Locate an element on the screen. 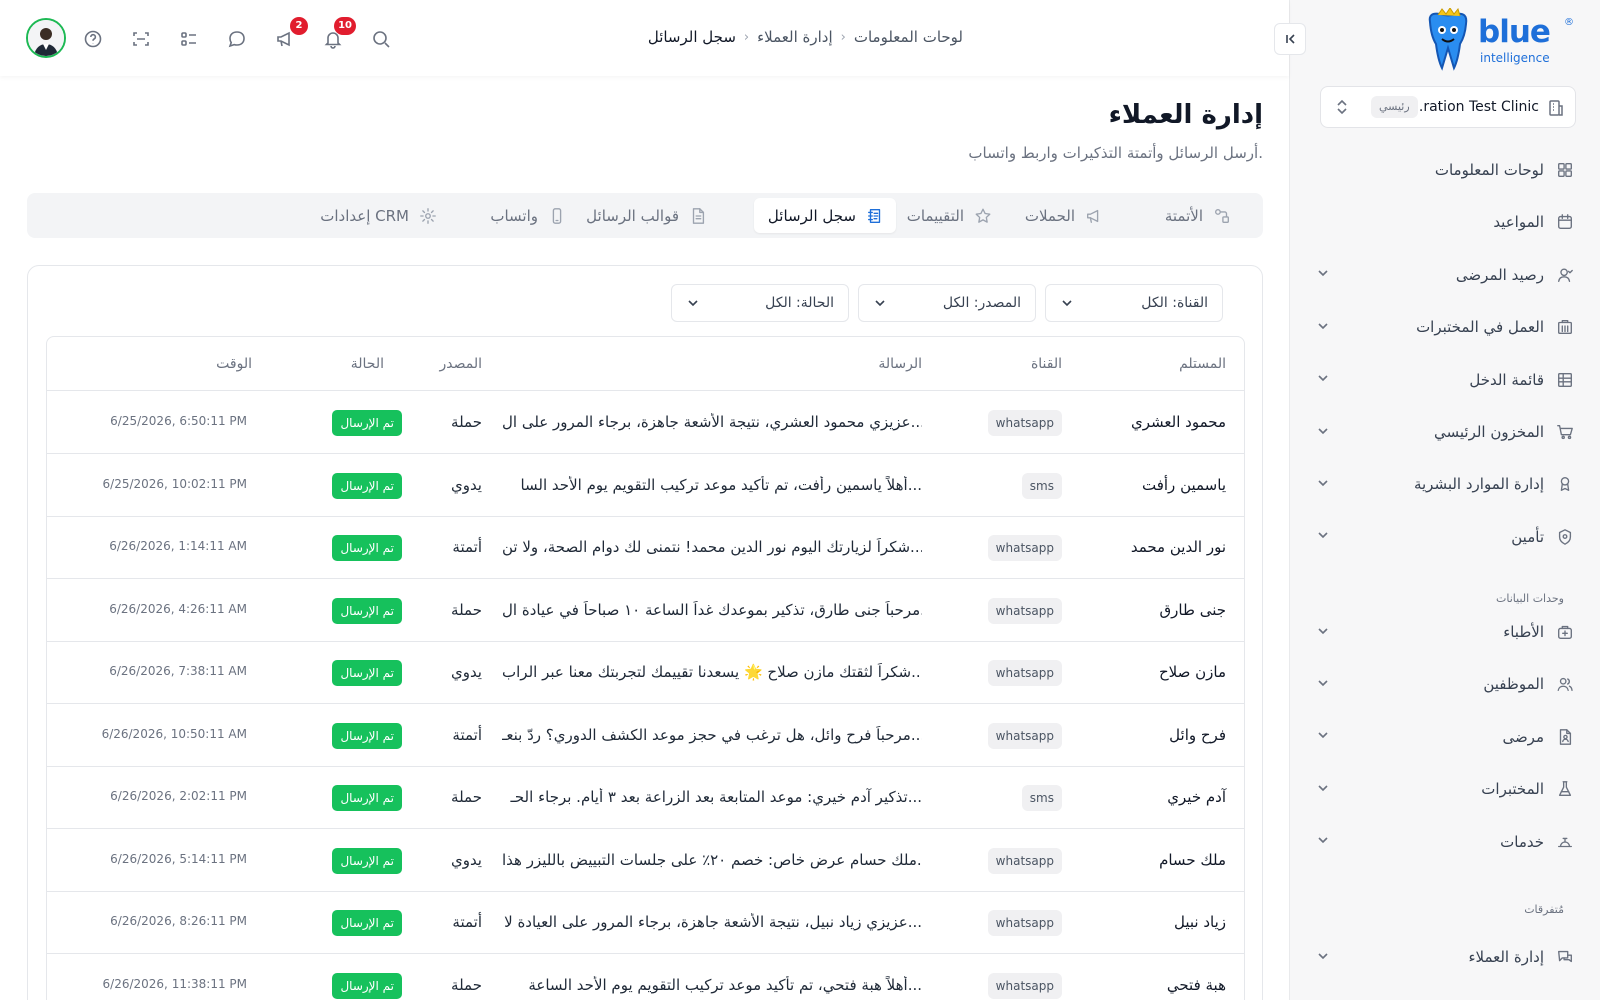  tab-gear: إعدادات CRM is located at coordinates (378, 215).